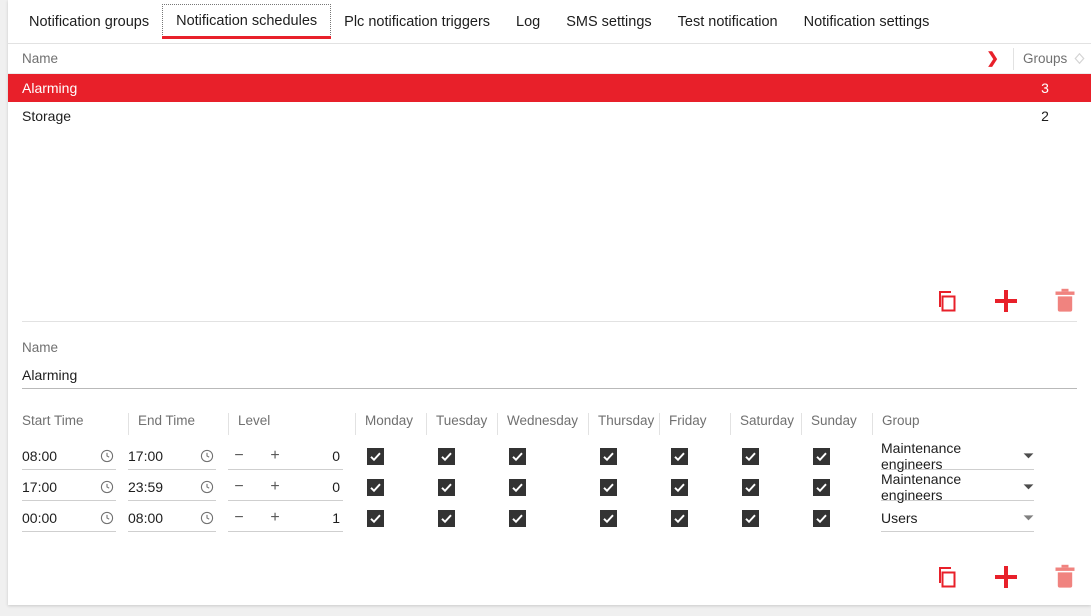 This screenshot has width=1091, height=616. I want to click on table-row: Storage 2, so click(549, 116).